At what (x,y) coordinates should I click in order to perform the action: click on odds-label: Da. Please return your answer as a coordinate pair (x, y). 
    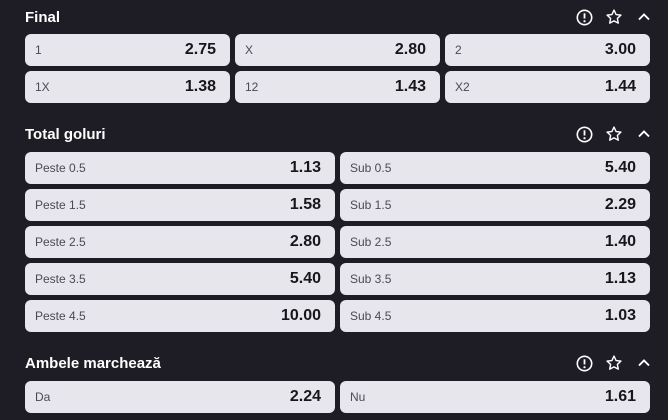
    Looking at the image, I should click on (43, 397).